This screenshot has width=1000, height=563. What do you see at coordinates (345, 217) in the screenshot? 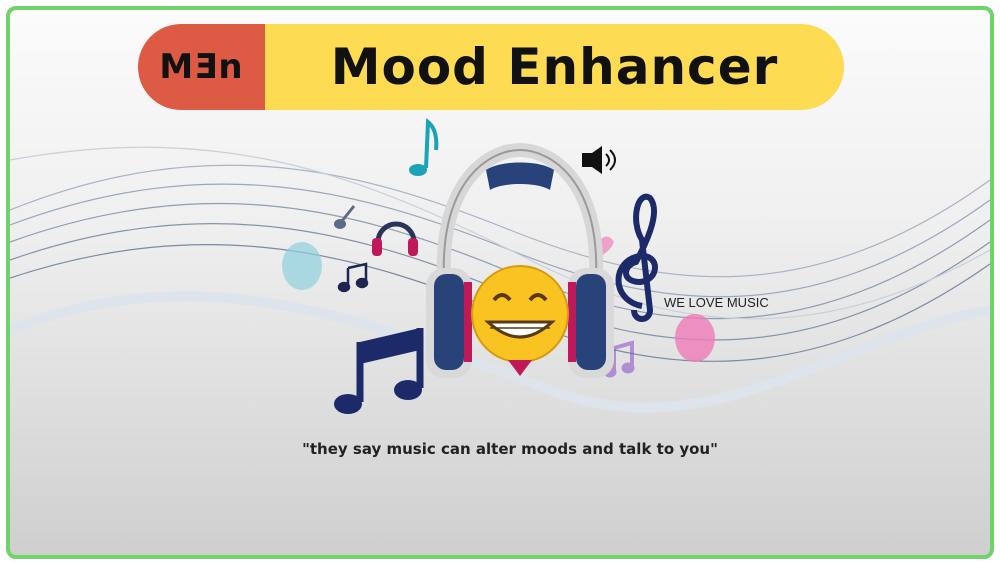
I see `guitar-icon` at bounding box center [345, 217].